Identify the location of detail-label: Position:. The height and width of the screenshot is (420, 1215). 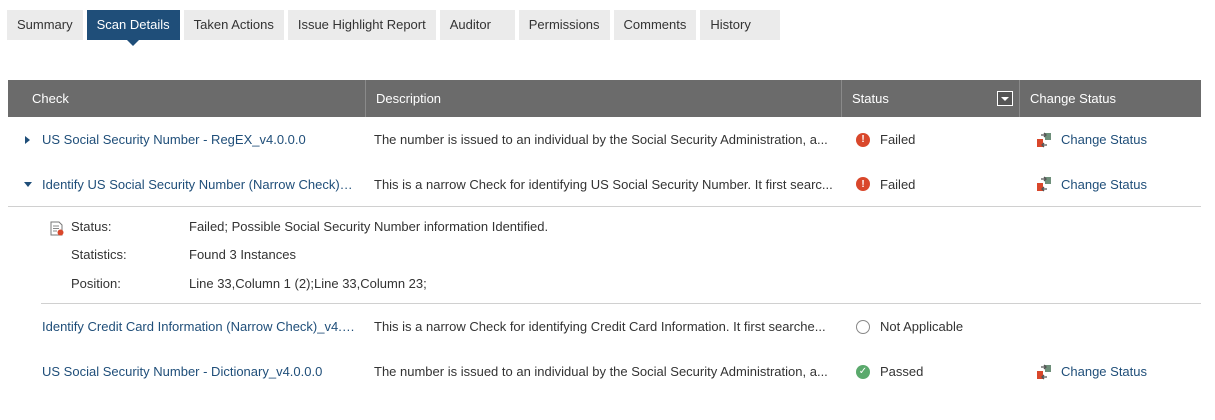
(96, 283).